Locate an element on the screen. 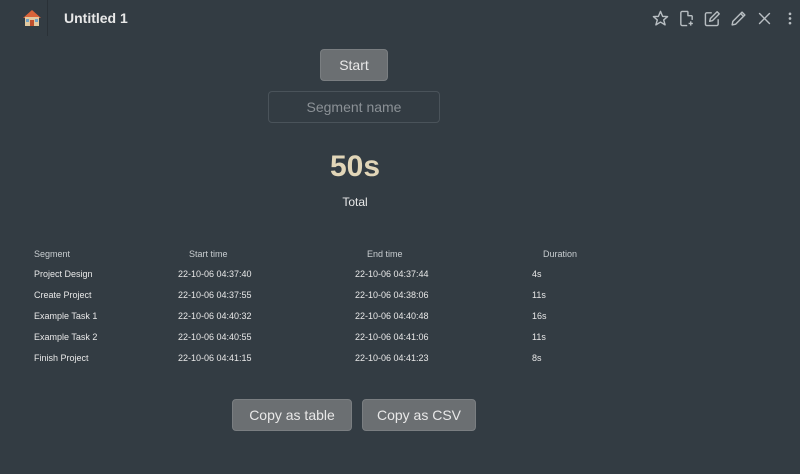 The image size is (800, 474). close-button is located at coordinates (764, 18).